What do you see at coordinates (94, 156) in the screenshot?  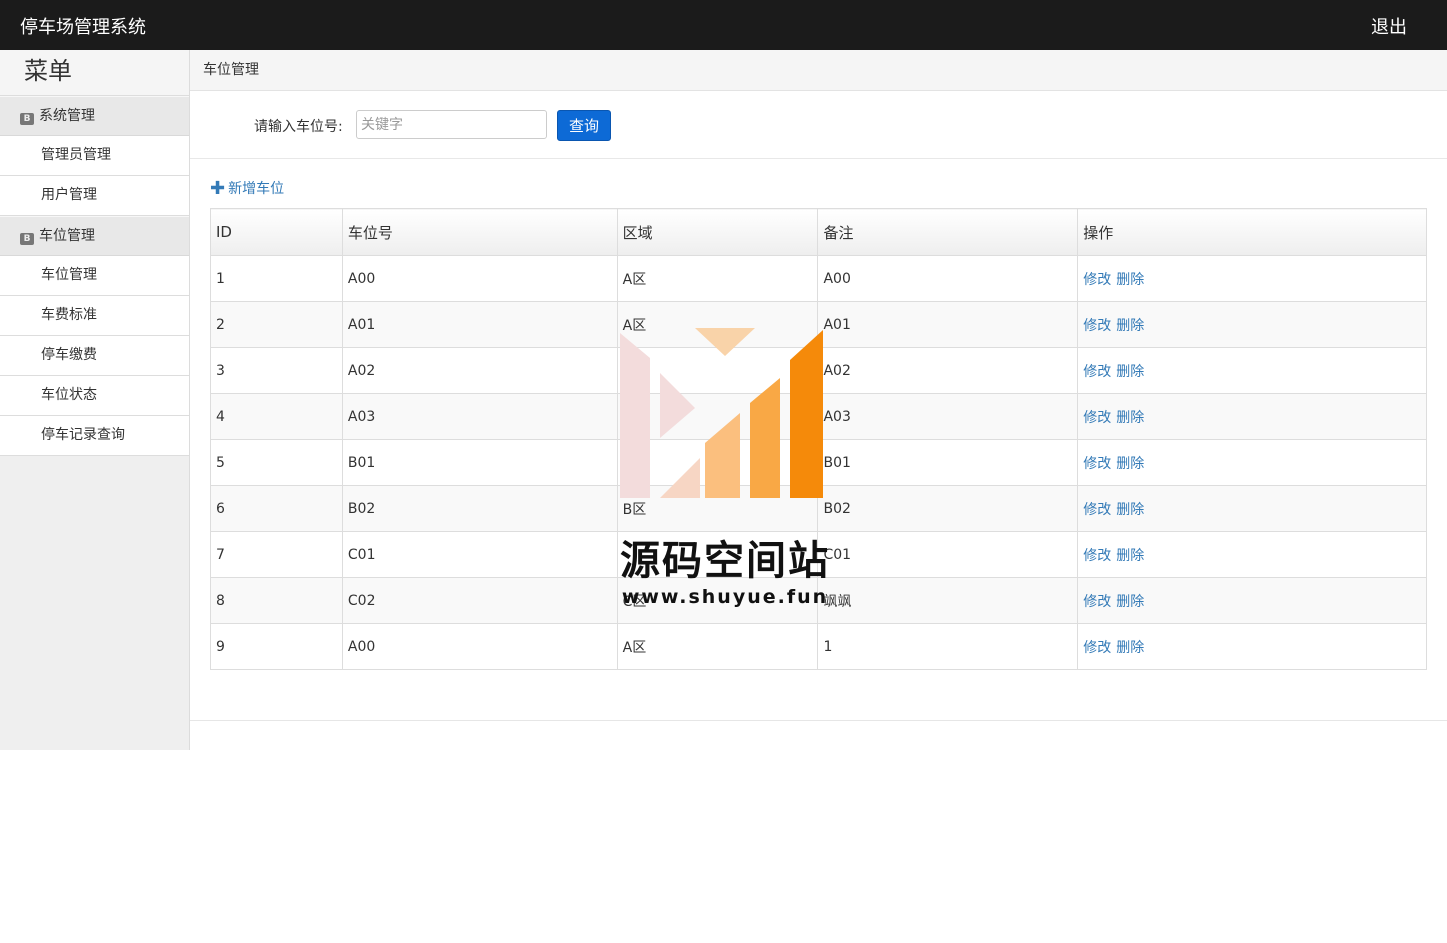 I see `sidebar-item-admin-management: 管理员管理` at bounding box center [94, 156].